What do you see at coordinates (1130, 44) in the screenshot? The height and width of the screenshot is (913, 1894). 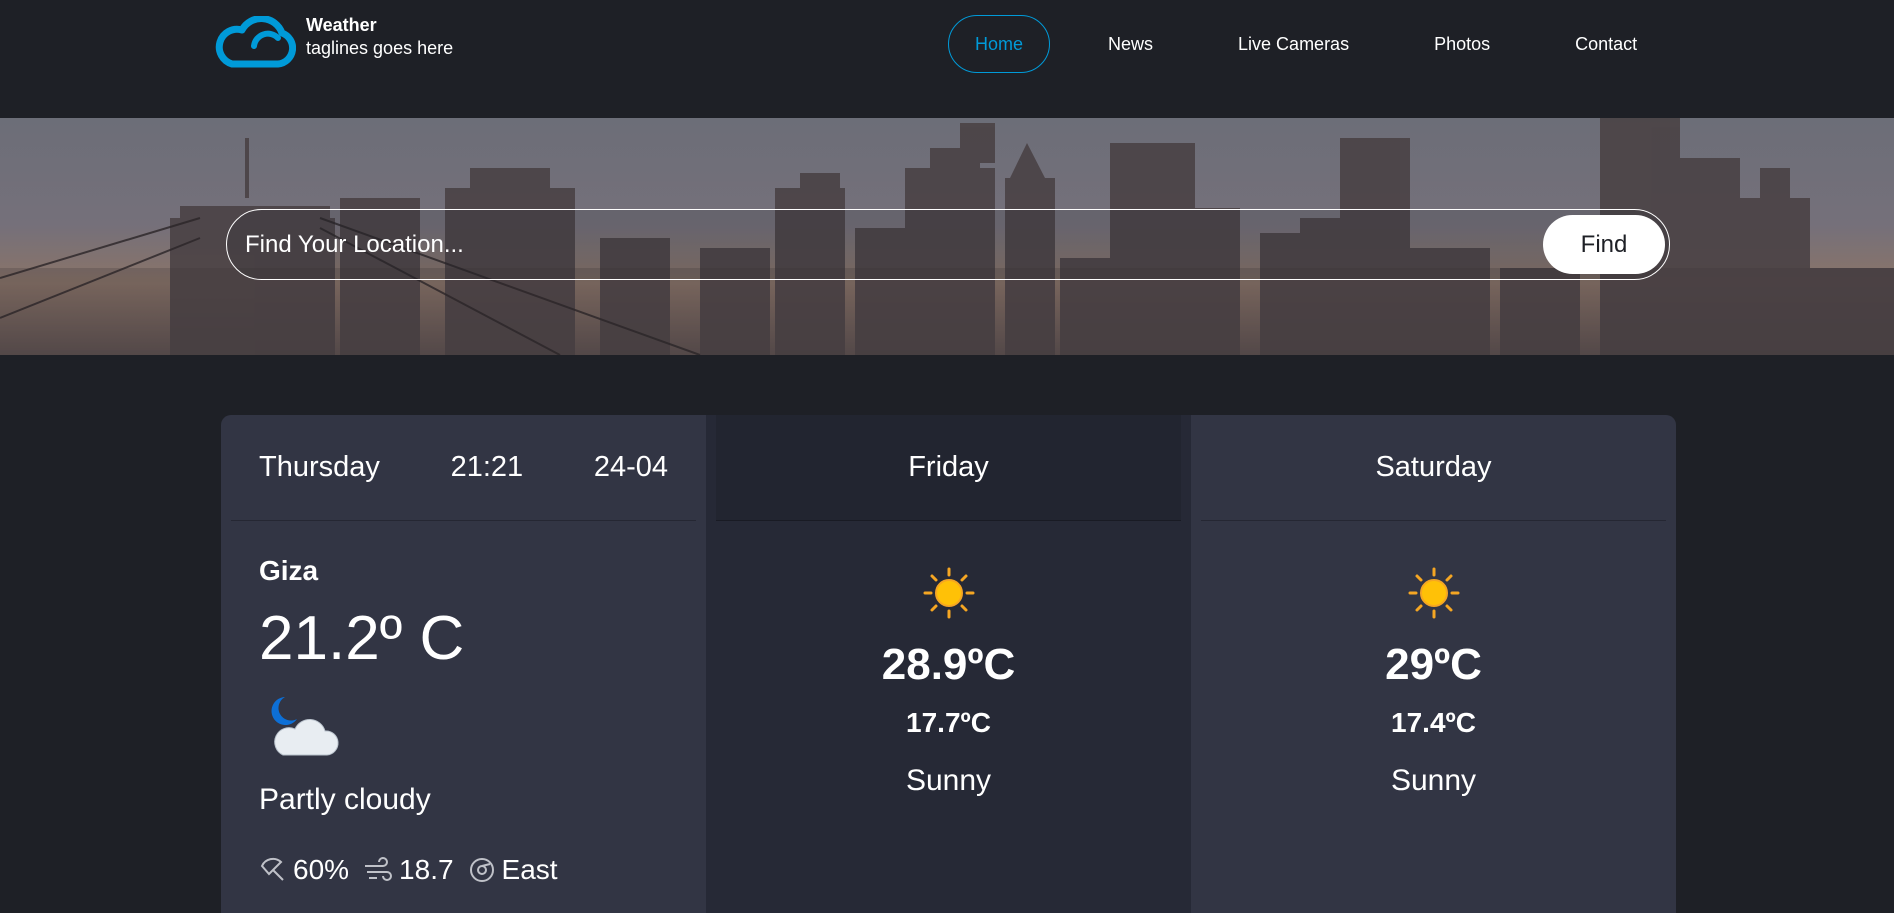 I see `nav-item-news: News` at bounding box center [1130, 44].